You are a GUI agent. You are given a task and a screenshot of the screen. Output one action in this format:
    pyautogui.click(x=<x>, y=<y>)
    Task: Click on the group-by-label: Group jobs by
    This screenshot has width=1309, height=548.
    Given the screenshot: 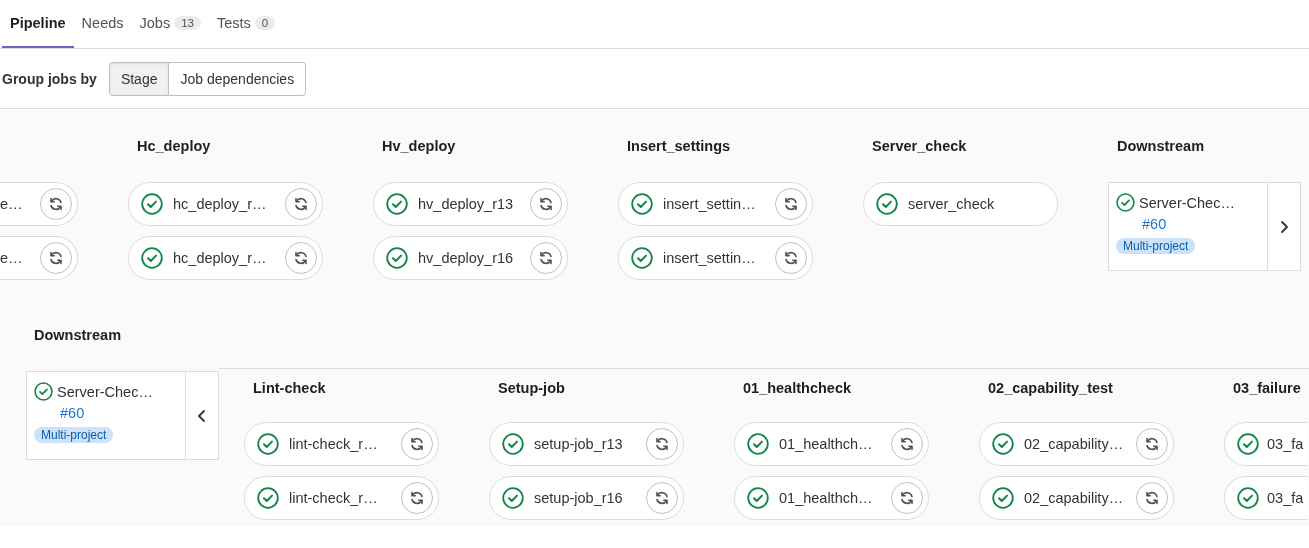 What is the action you would take?
    pyautogui.click(x=49, y=78)
    